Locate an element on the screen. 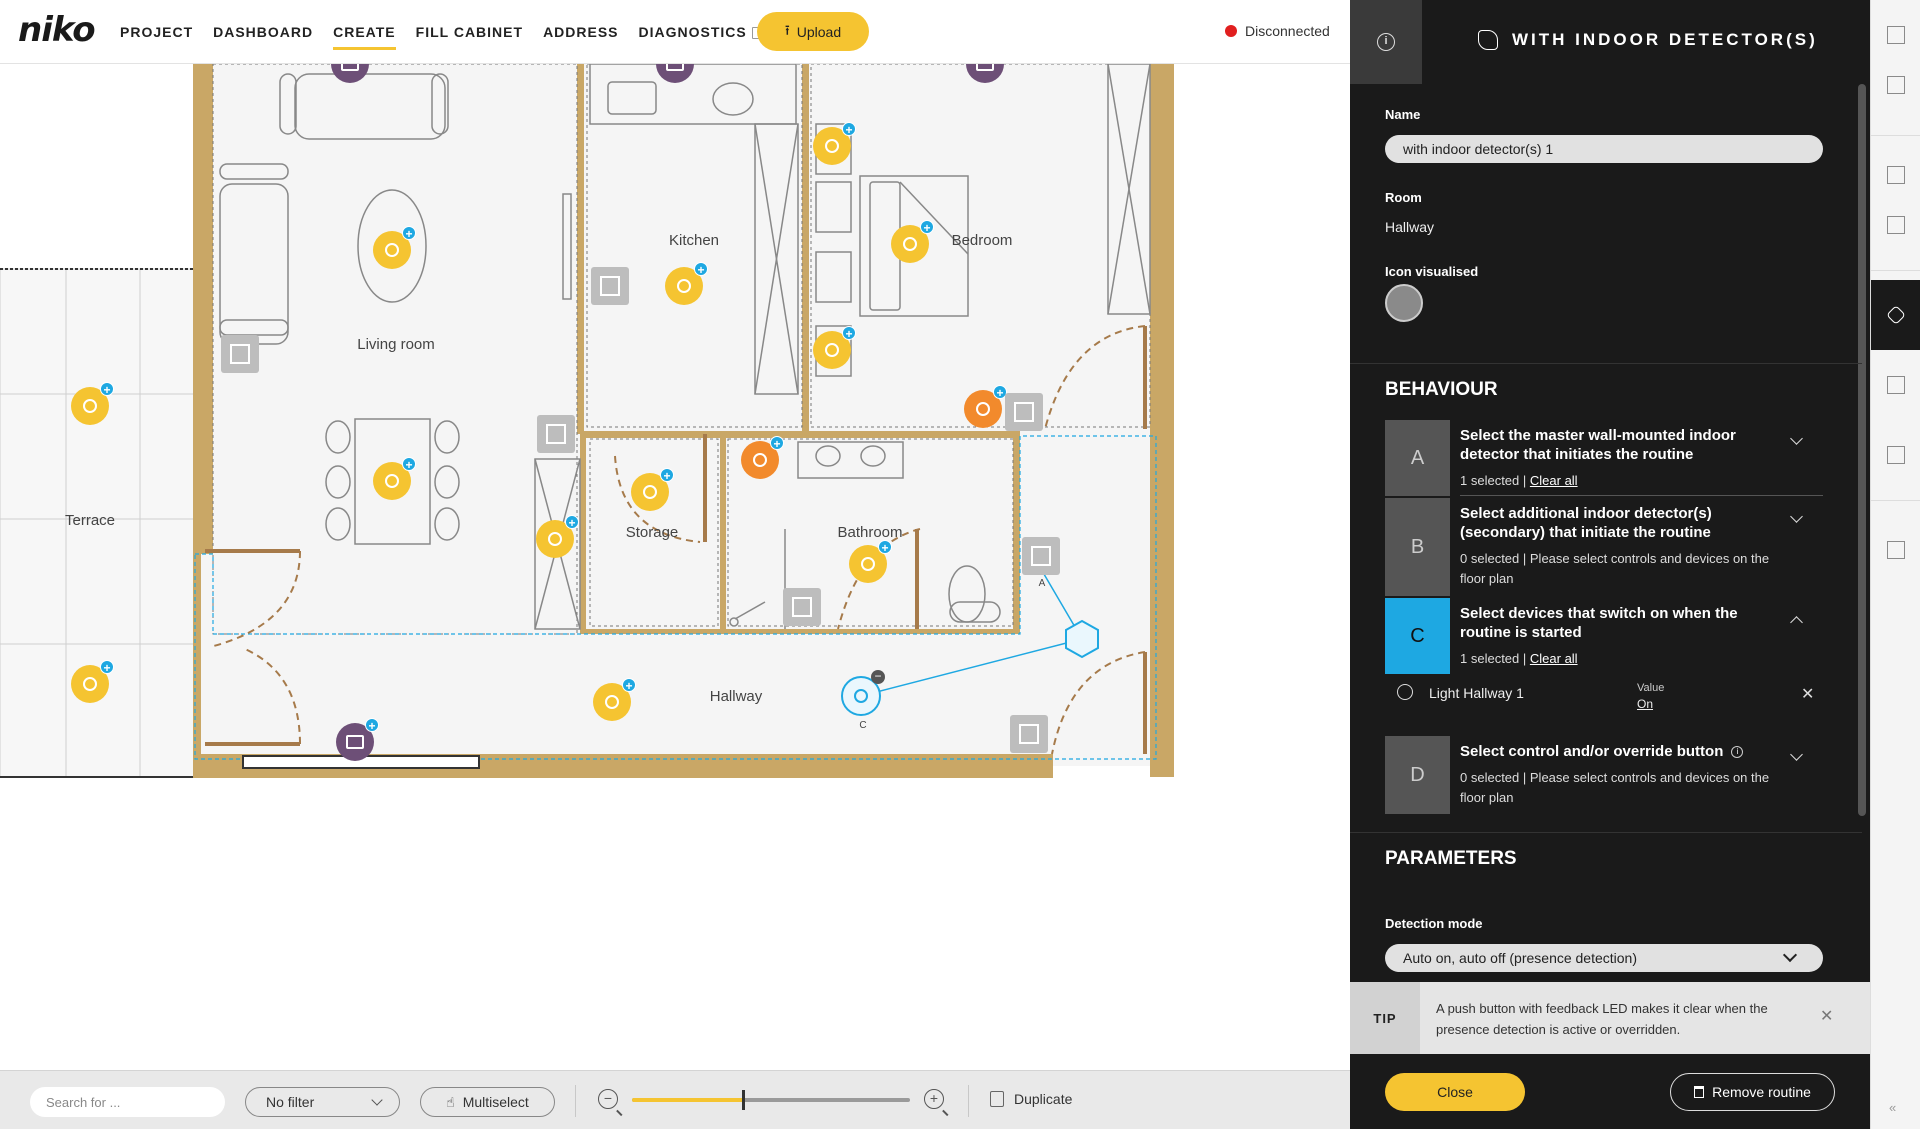 Image resolution: width=1920 pixels, height=1129 pixels. zoom-in-icon: + is located at coordinates (934, 1099).